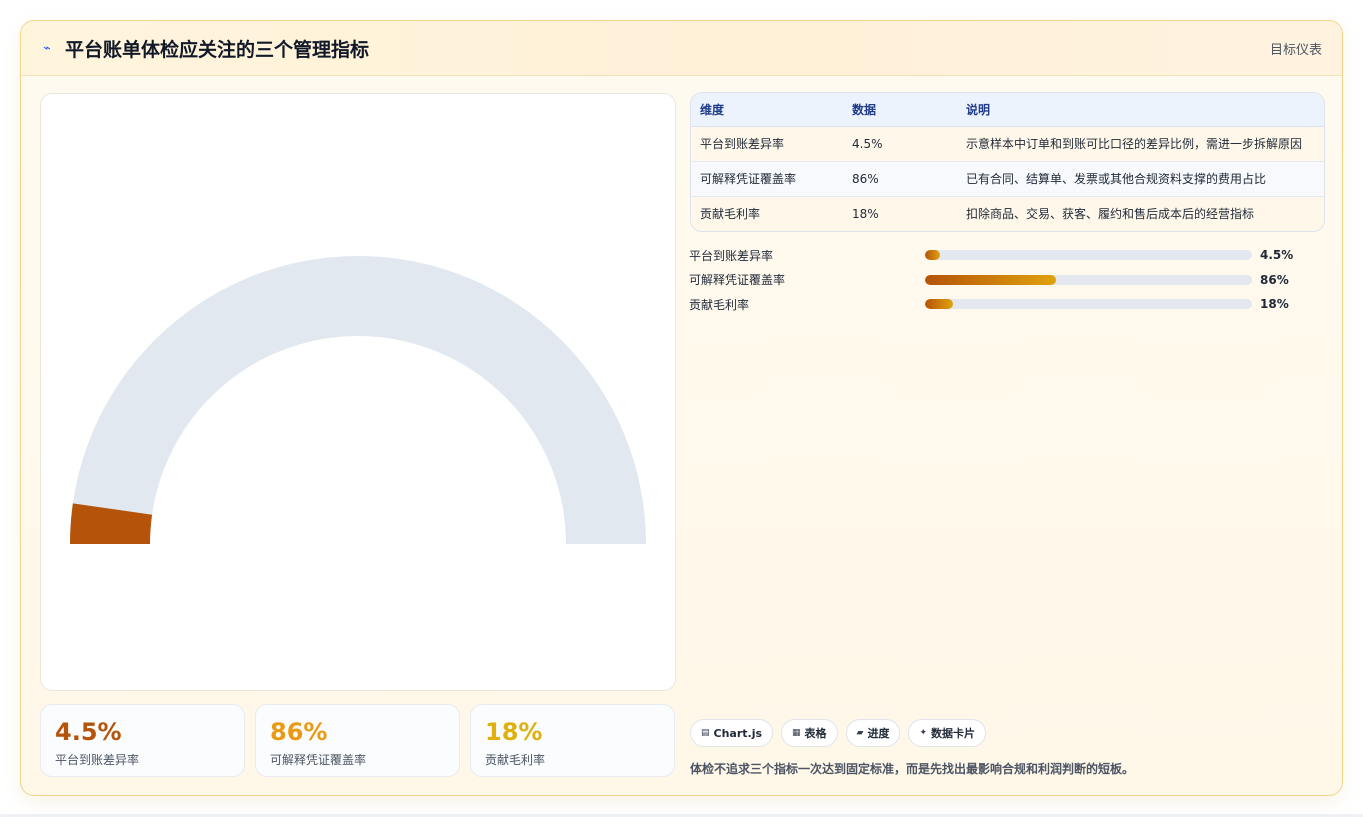  Describe the element at coordinates (1140, 179) in the screenshot. I see `table-cell: 已有合同、结算单、发票或其他合规资料支撑的费用占比` at that location.